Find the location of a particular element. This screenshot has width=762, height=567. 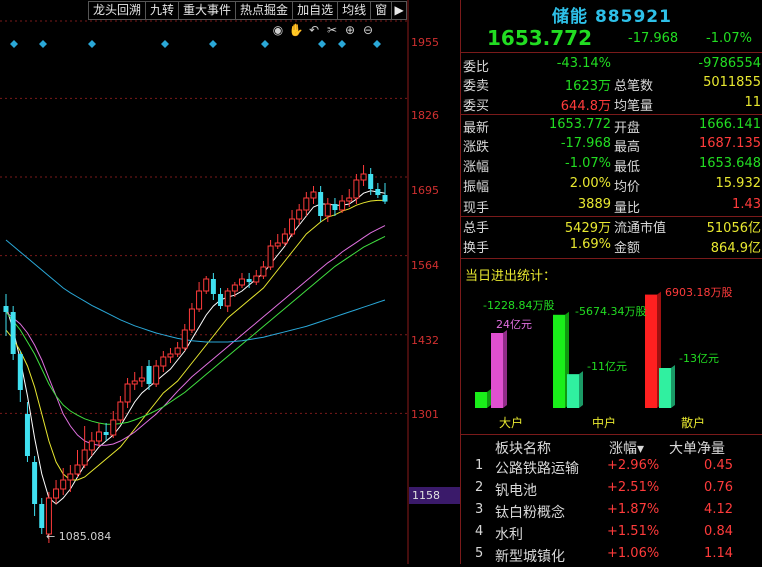

toolbar-button-window: 窗 is located at coordinates (381, 10).